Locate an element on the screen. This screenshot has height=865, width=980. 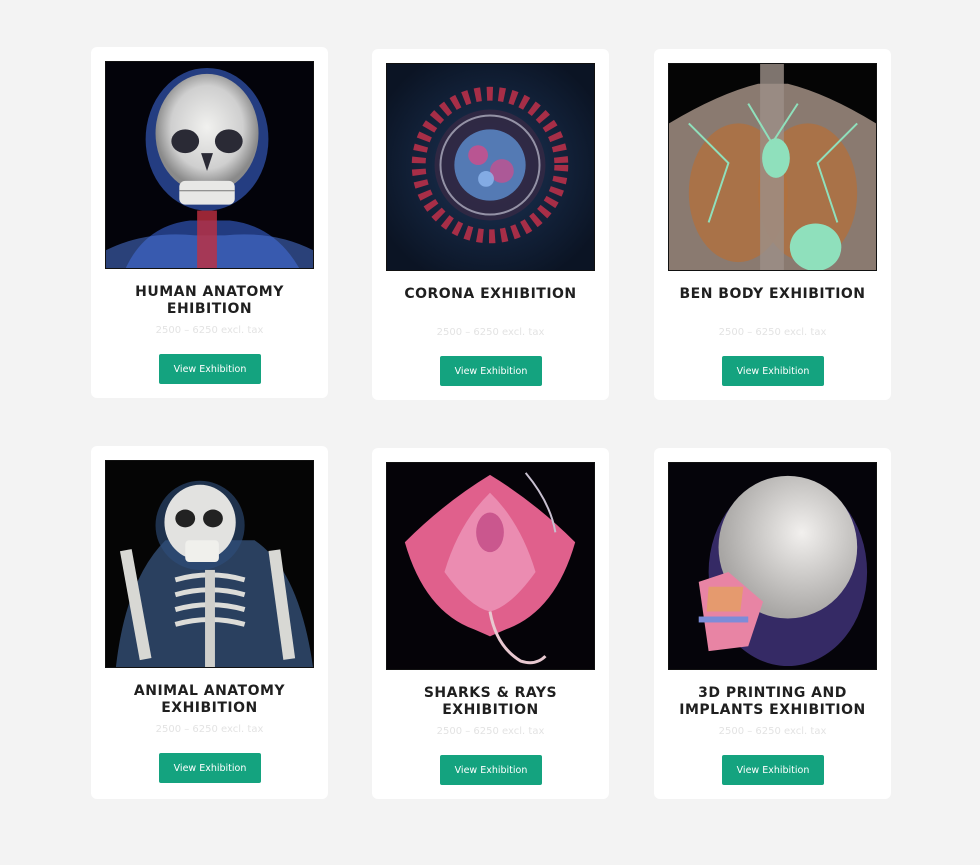
skull-implant-icon is located at coordinates (772, 566).